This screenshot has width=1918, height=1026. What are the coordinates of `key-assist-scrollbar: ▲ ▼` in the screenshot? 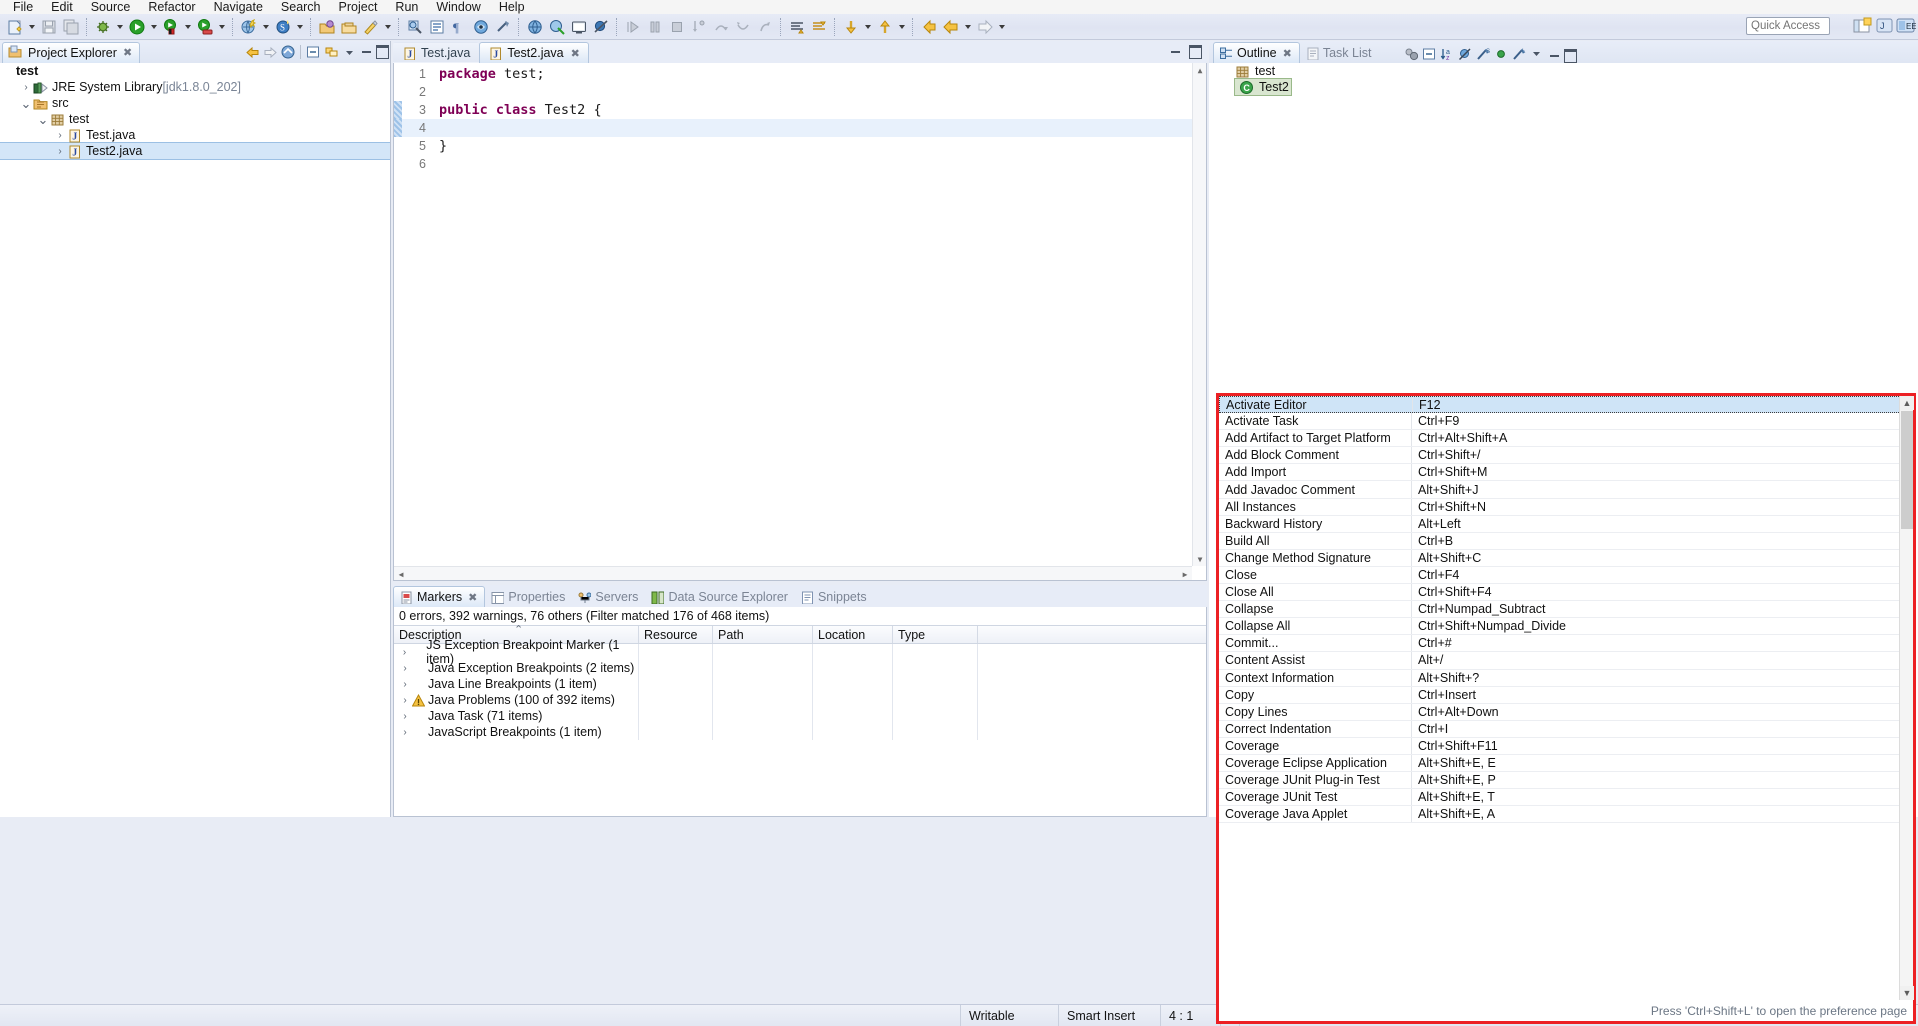 It's located at (1906, 698).